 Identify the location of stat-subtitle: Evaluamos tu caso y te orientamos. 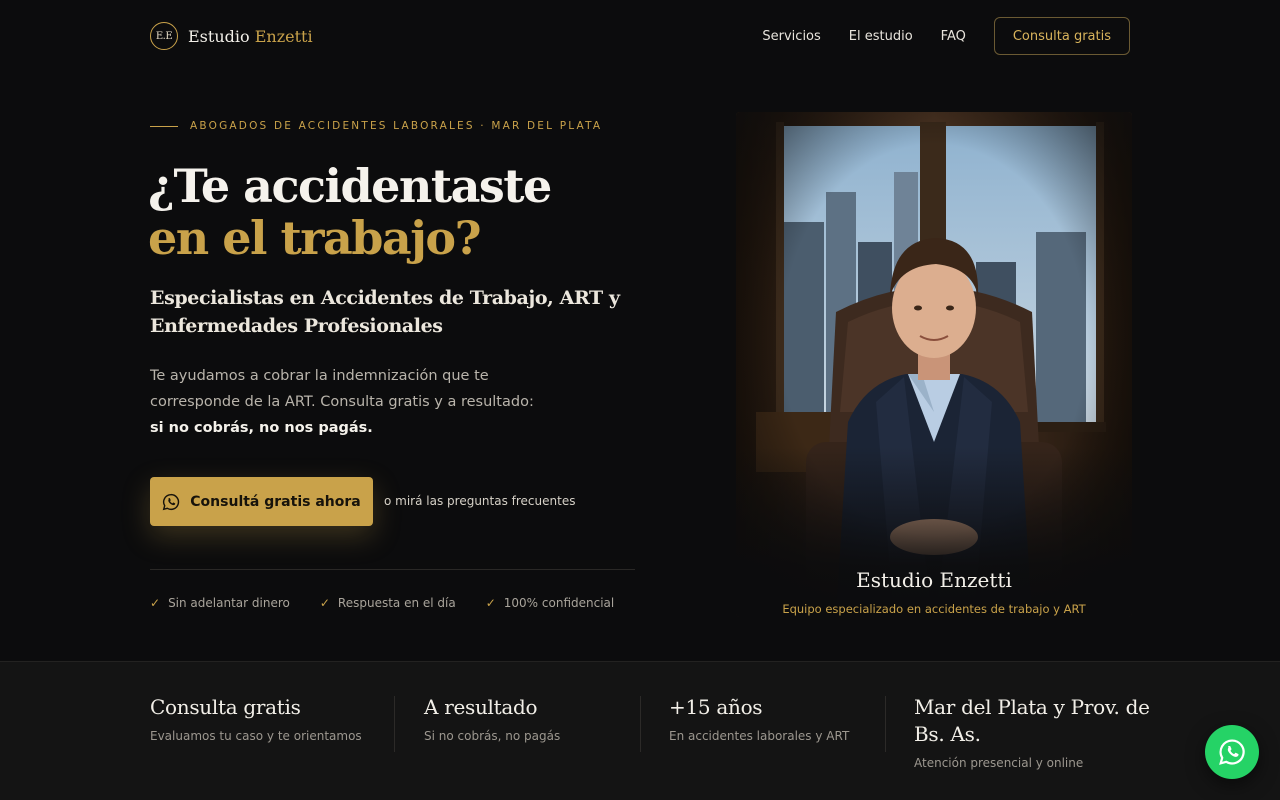
(256, 736).